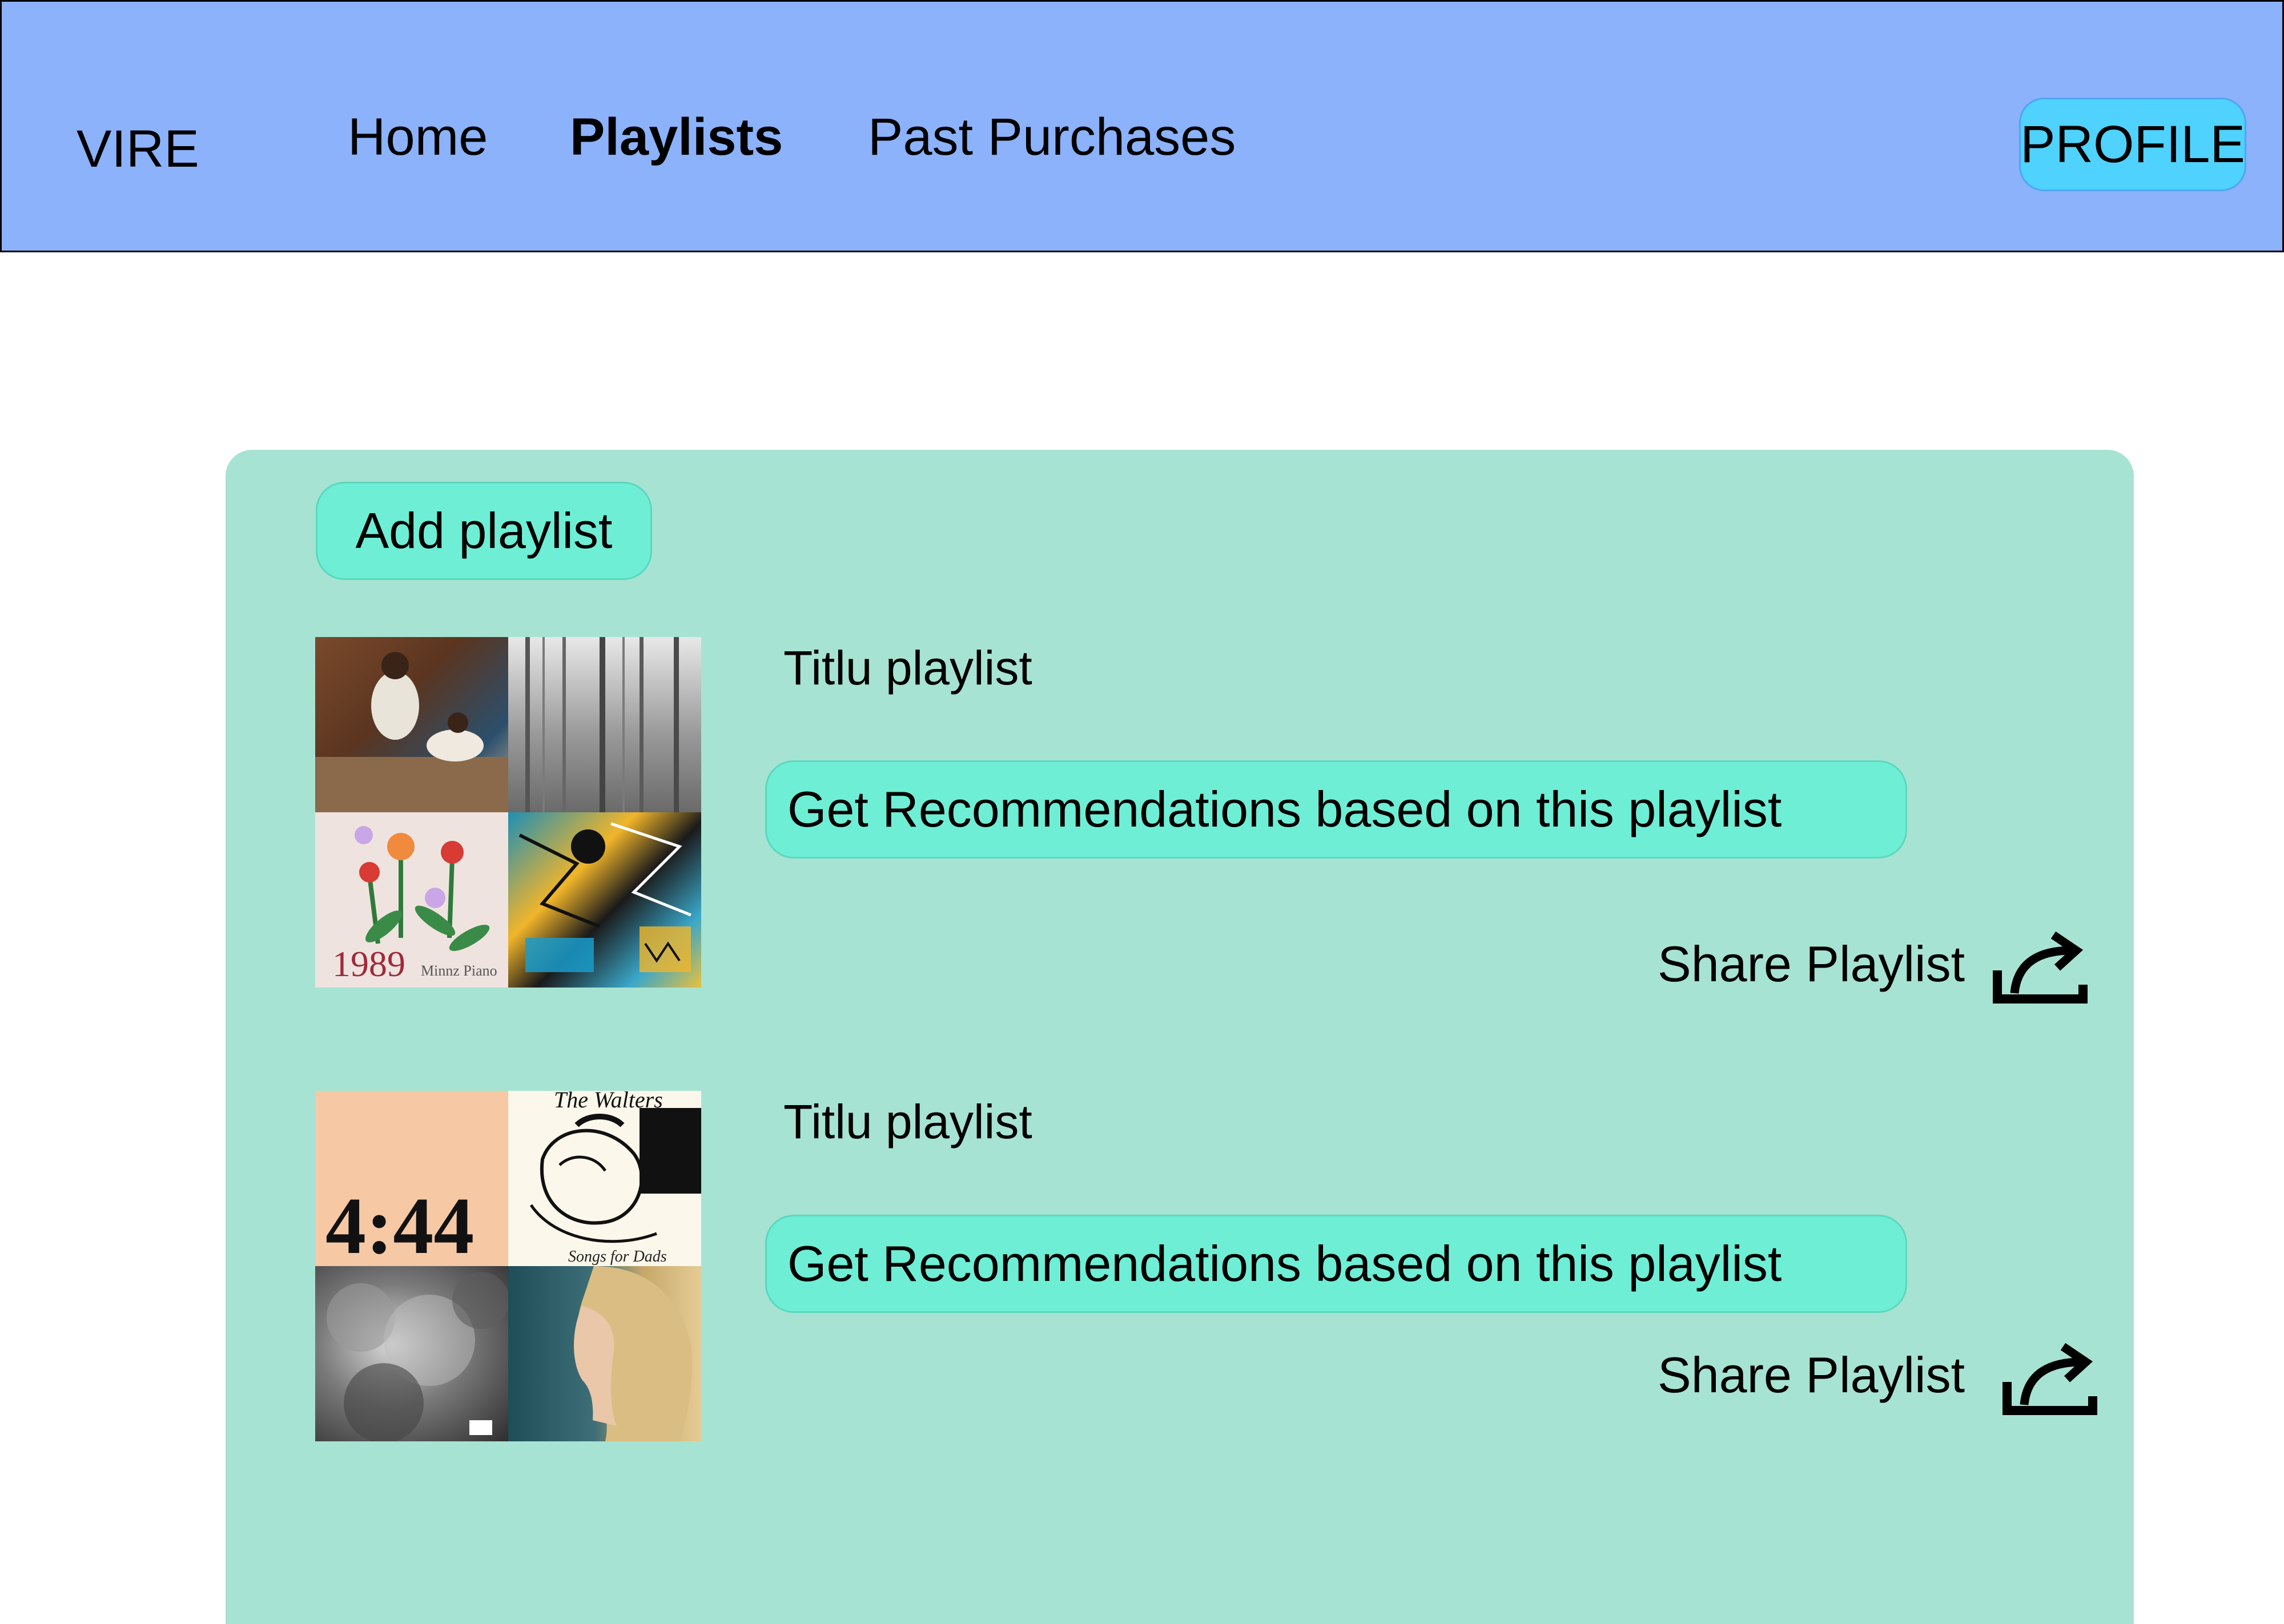 This screenshot has width=2284, height=1624. I want to click on album-cover-storm-clouds, so click(411, 1354).